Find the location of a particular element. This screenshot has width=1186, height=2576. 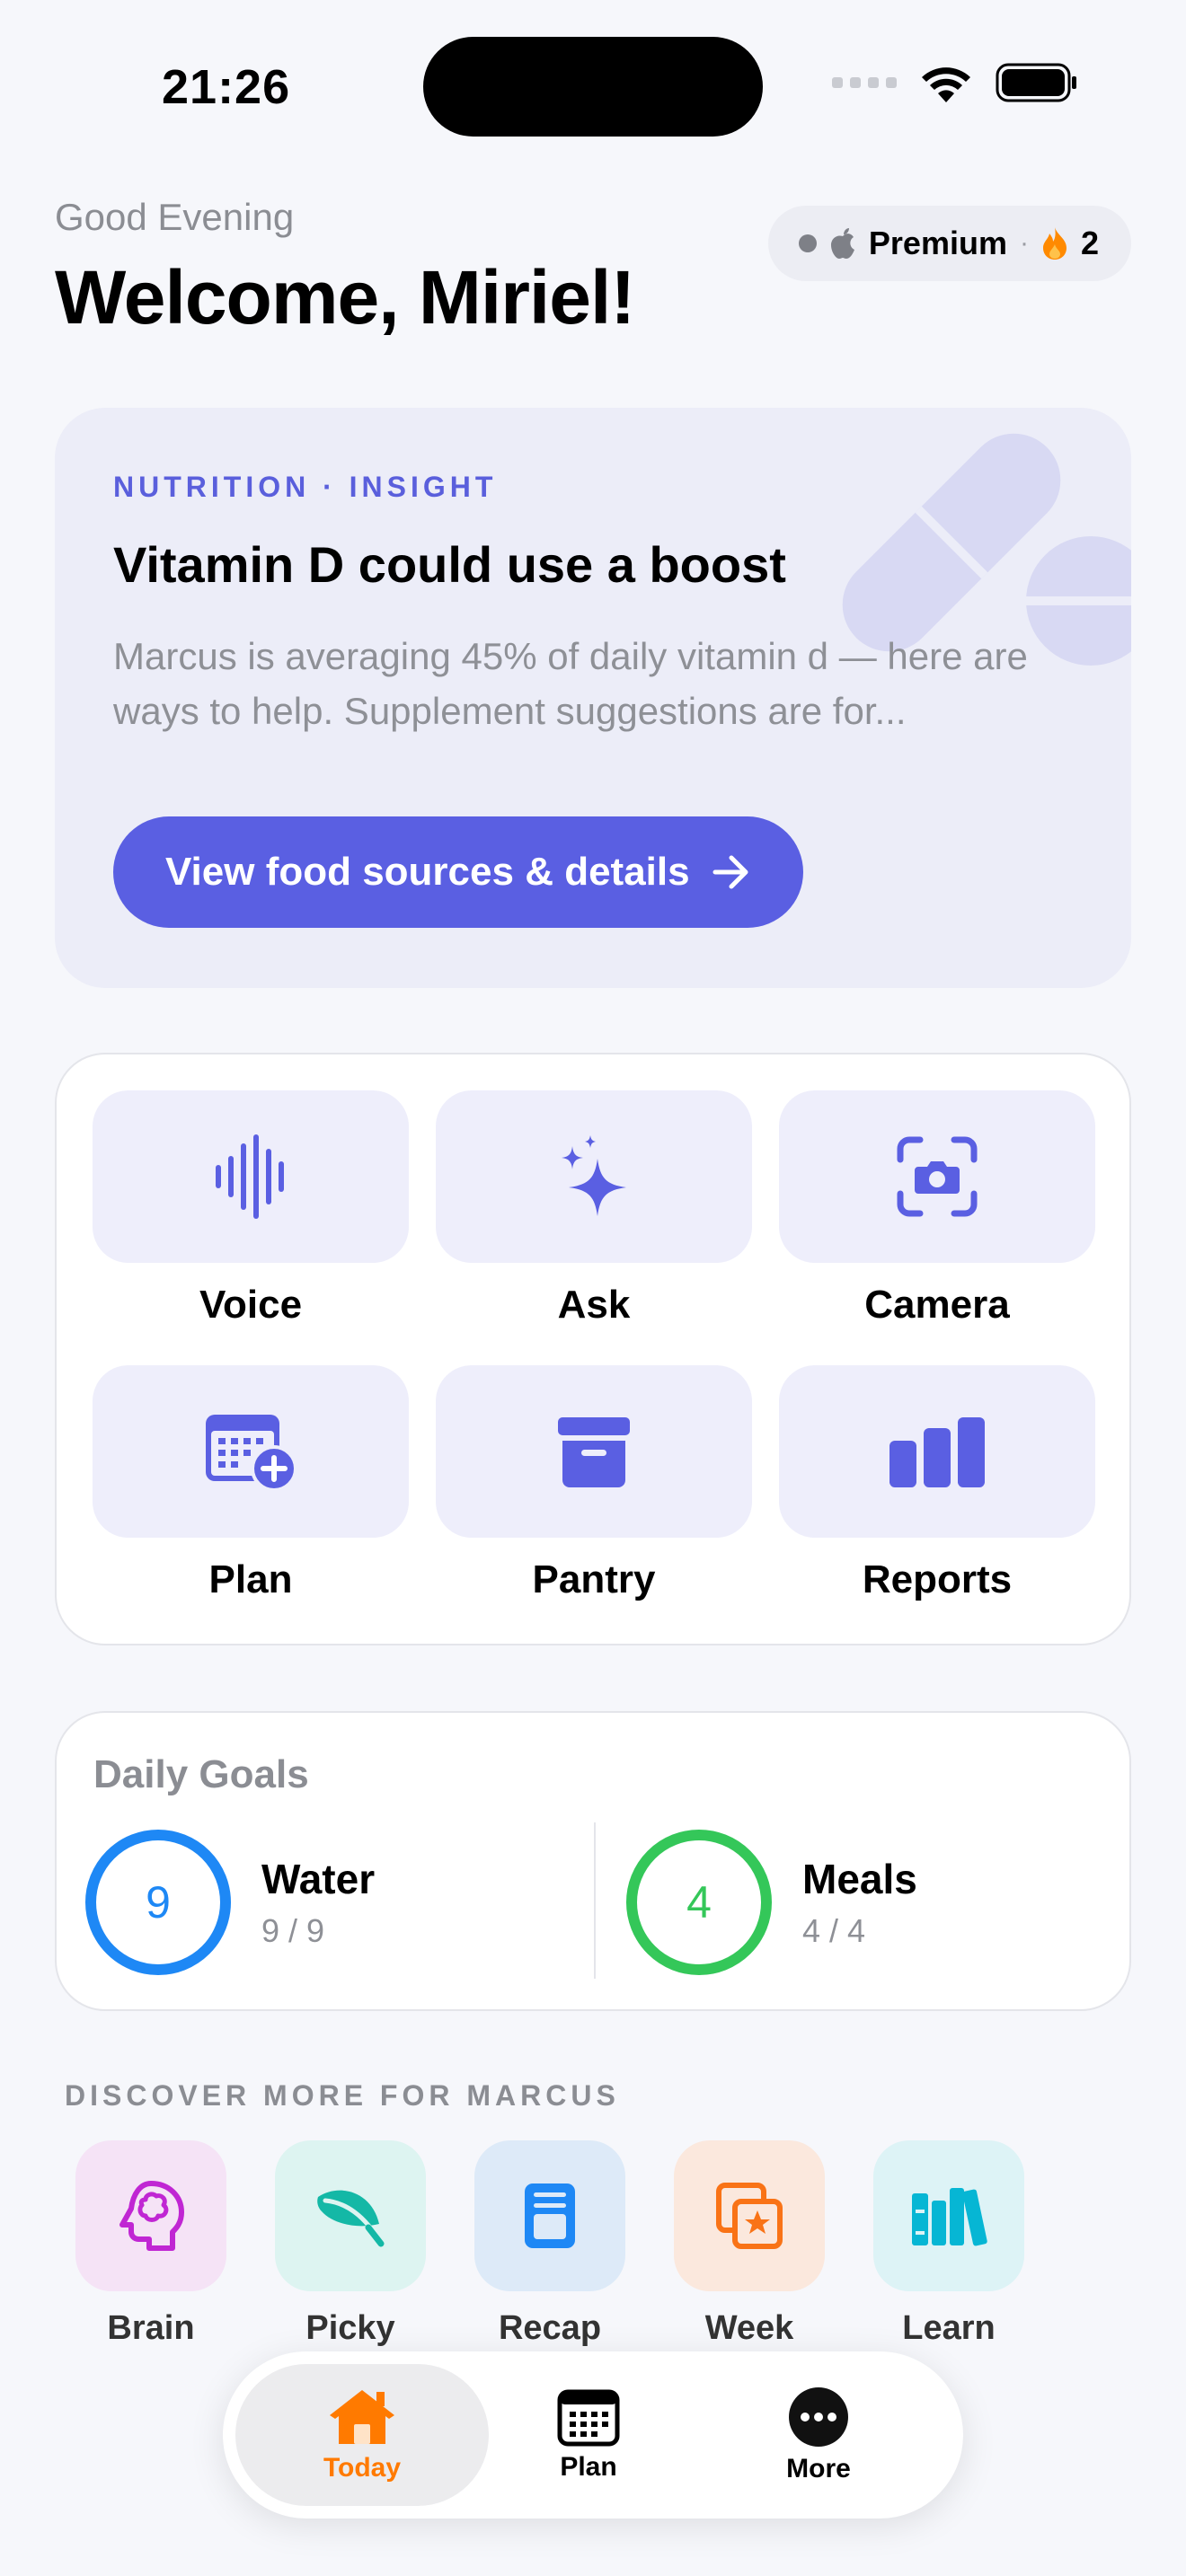

books-icon is located at coordinates (949, 2217).